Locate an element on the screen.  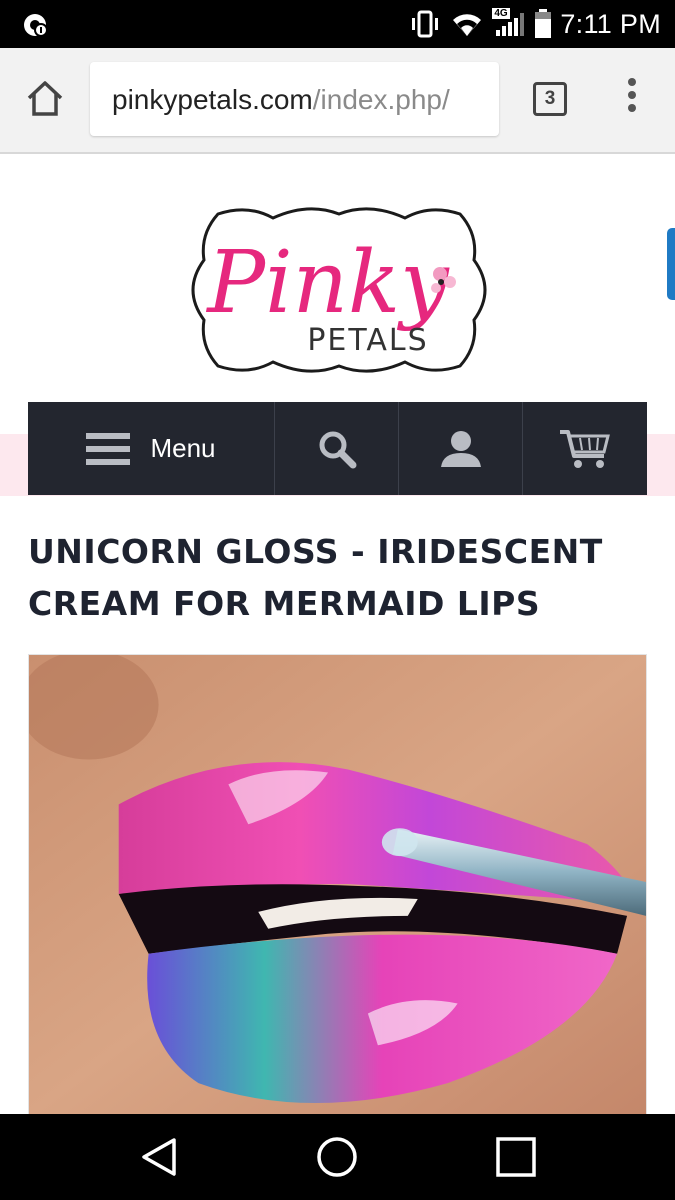
browser-toolbar: pinkypetals.com/index.php/ 3 is located at coordinates (337, 101).